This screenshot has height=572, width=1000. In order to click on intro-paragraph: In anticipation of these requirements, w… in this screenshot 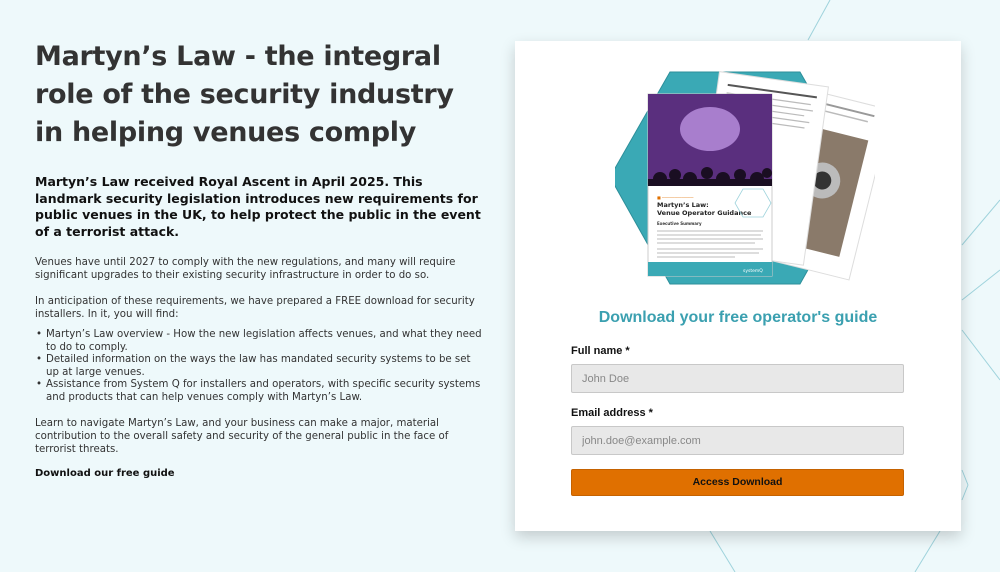, I will do `click(255, 308)`.